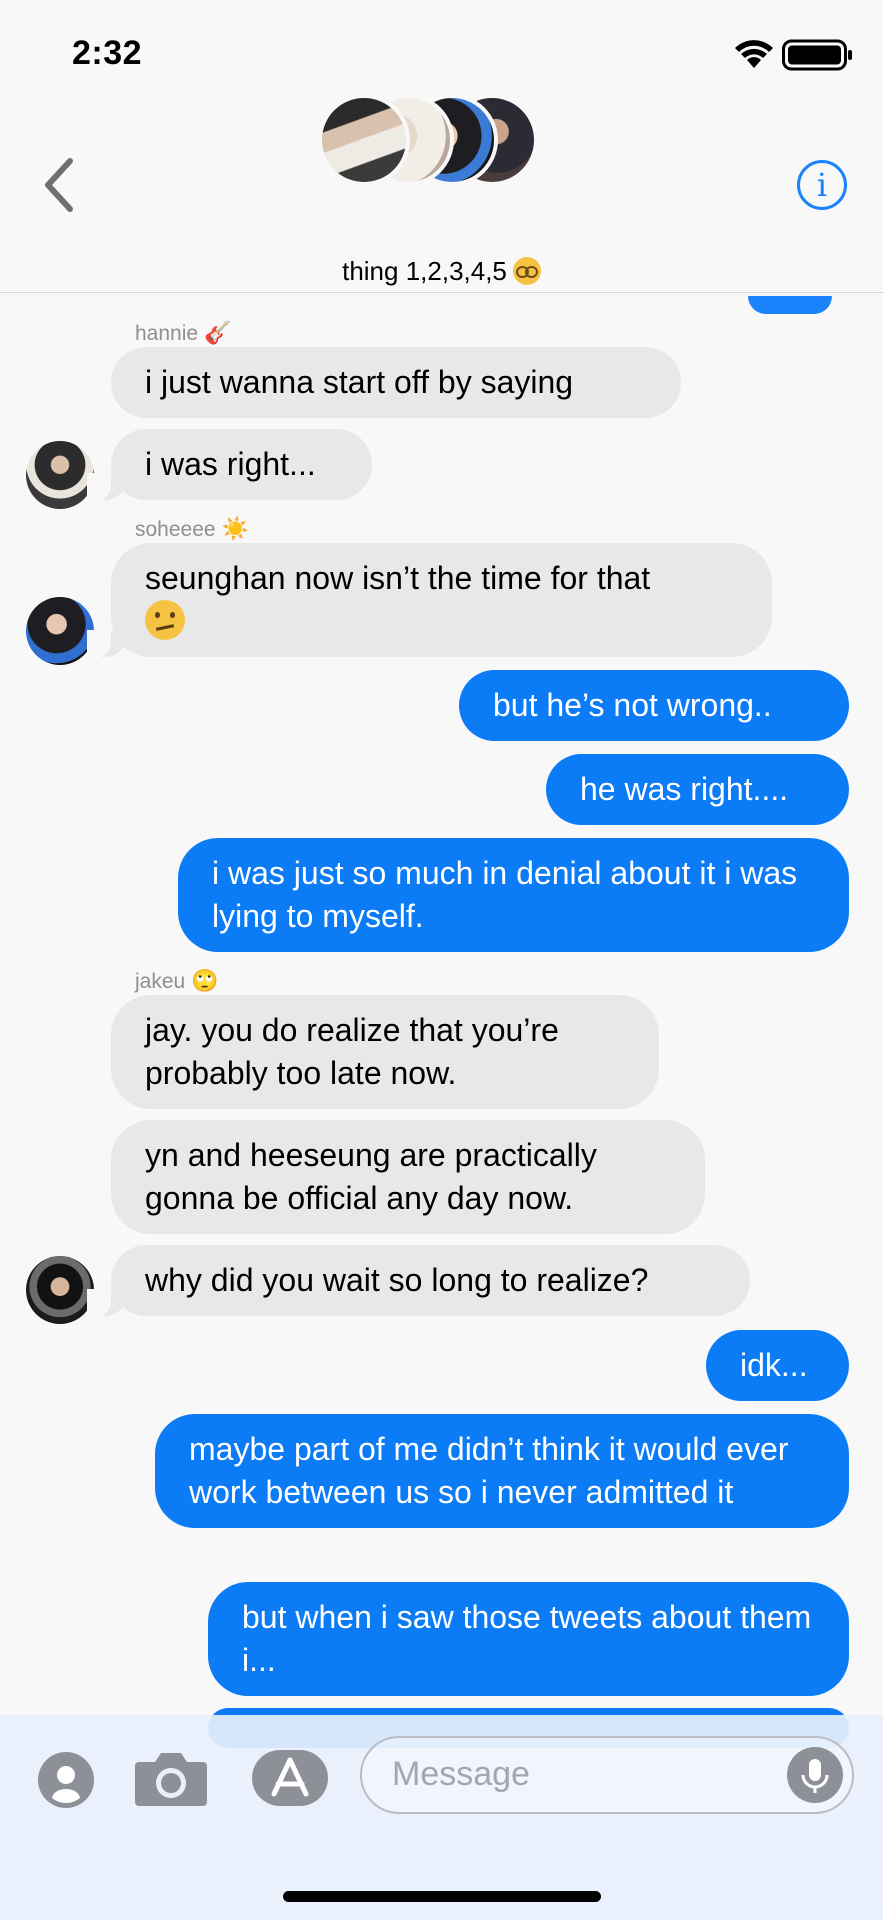 This screenshot has width=883, height=1920. Describe the element at coordinates (177, 980) in the screenshot. I see `sender-name: jakeu 🙄` at that location.